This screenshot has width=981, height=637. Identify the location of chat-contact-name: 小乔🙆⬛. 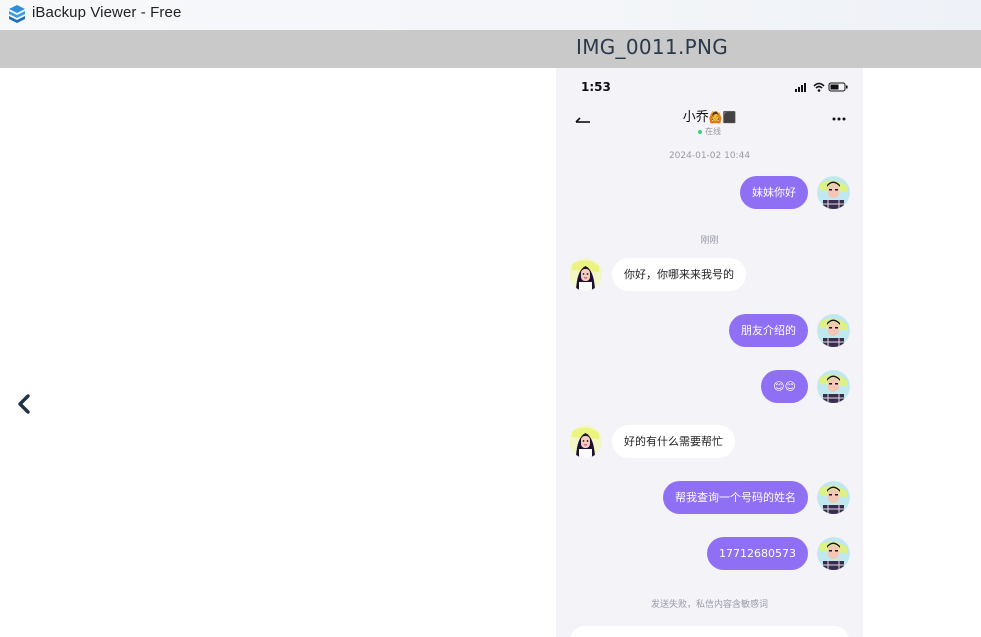
(709, 115).